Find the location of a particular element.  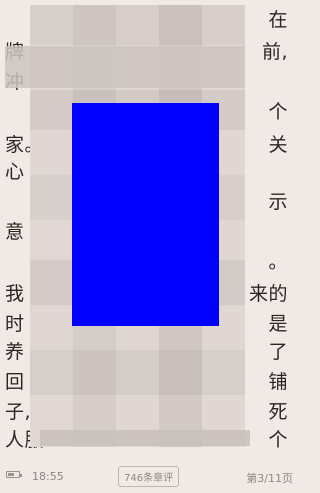

text-fragment: 意 is located at coordinates (15, 232).